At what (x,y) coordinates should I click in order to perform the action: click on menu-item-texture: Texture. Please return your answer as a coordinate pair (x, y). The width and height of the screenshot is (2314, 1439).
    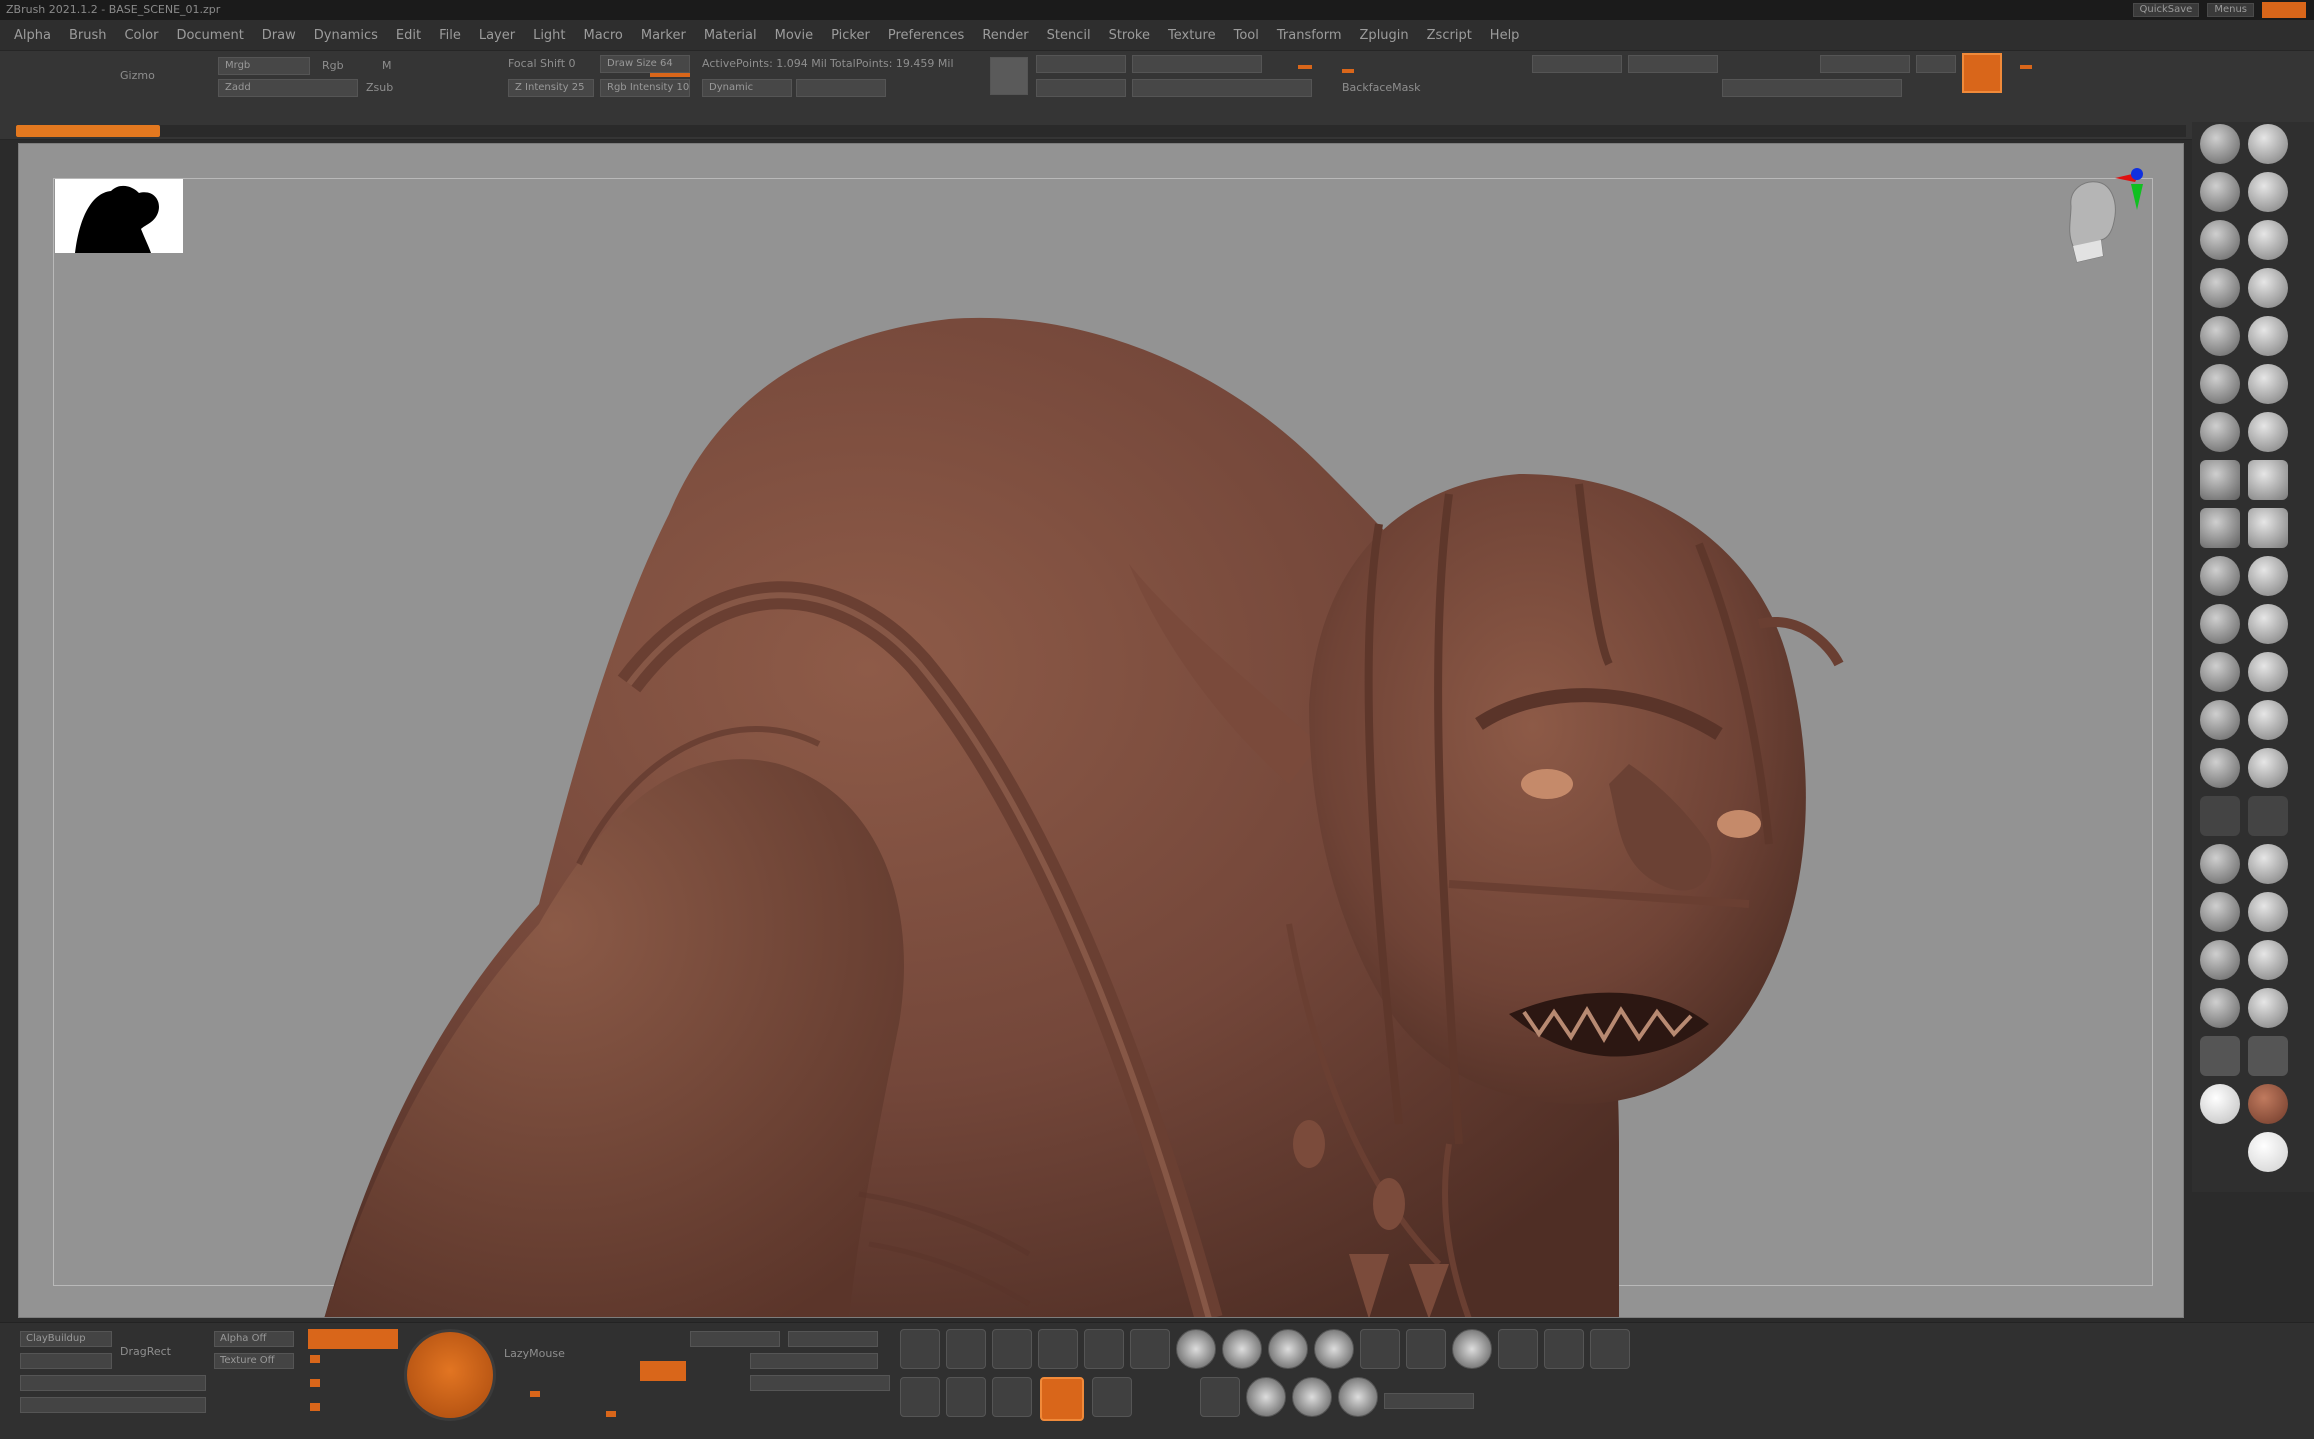
    Looking at the image, I should click on (1192, 35).